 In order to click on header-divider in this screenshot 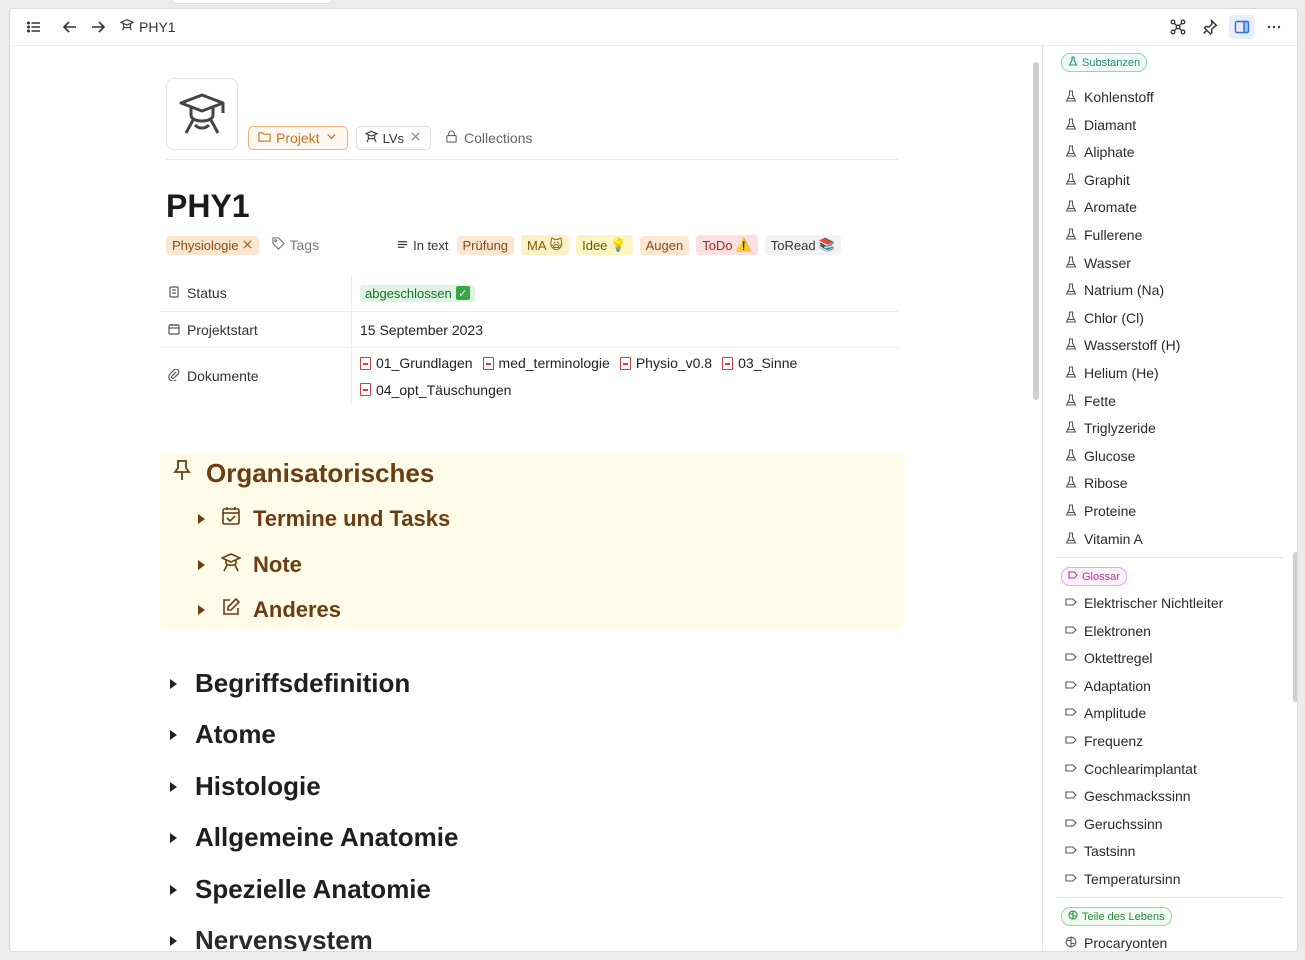, I will do `click(532, 159)`.